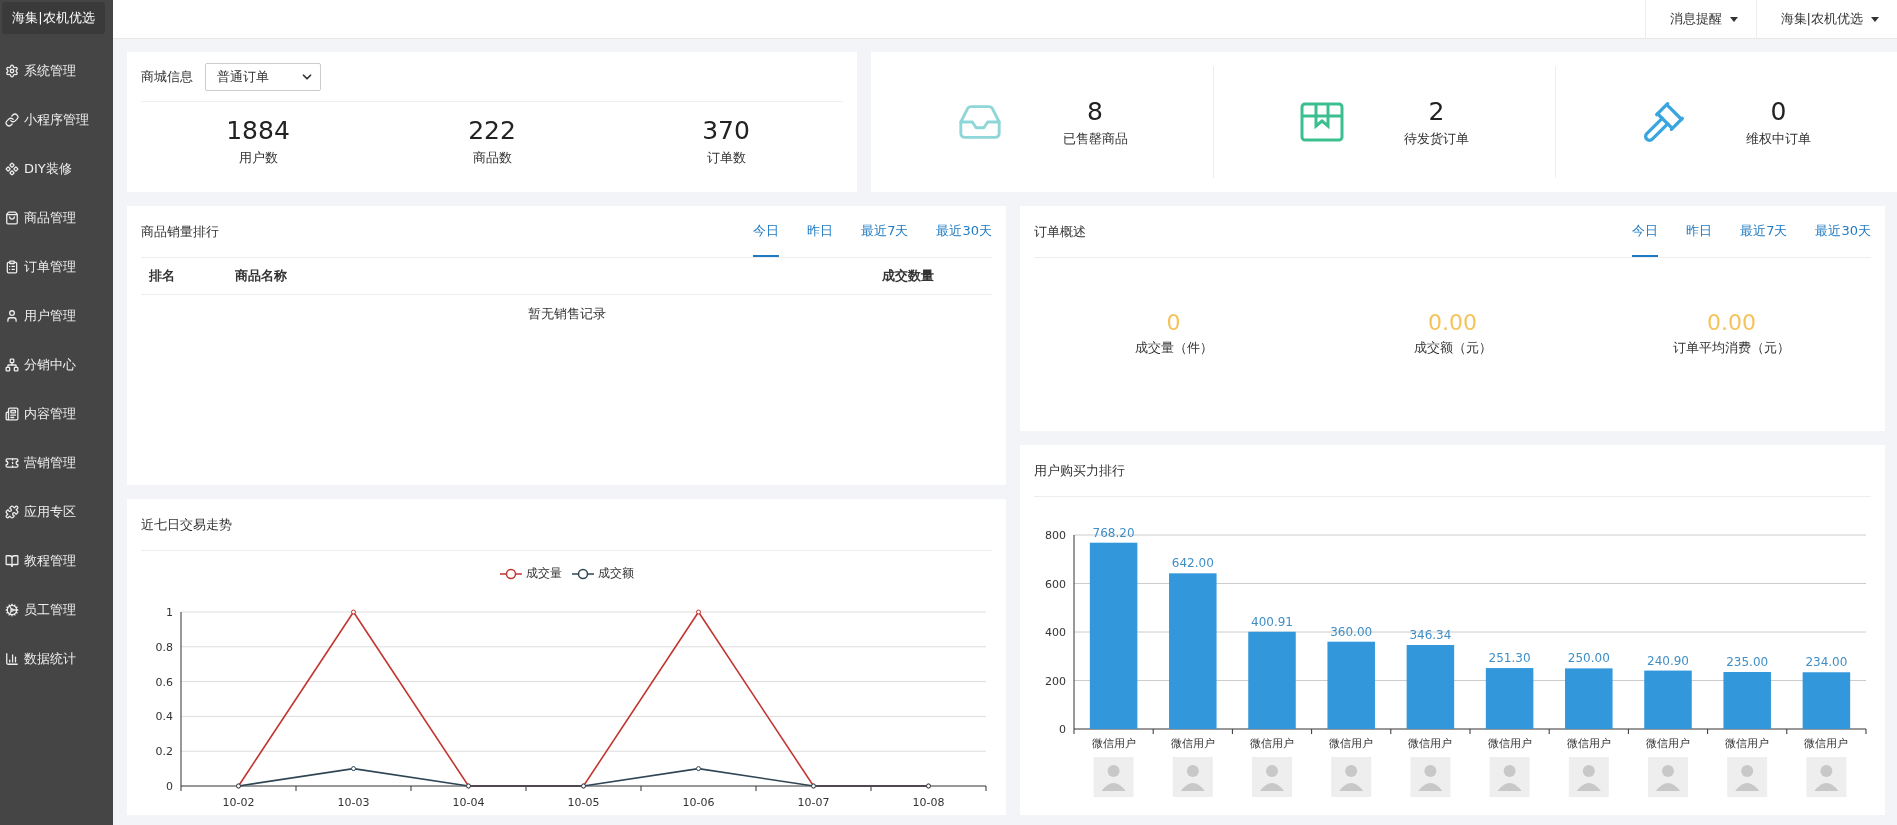 This screenshot has height=825, width=1897. I want to click on panel-title: 订单概述, so click(1060, 231).